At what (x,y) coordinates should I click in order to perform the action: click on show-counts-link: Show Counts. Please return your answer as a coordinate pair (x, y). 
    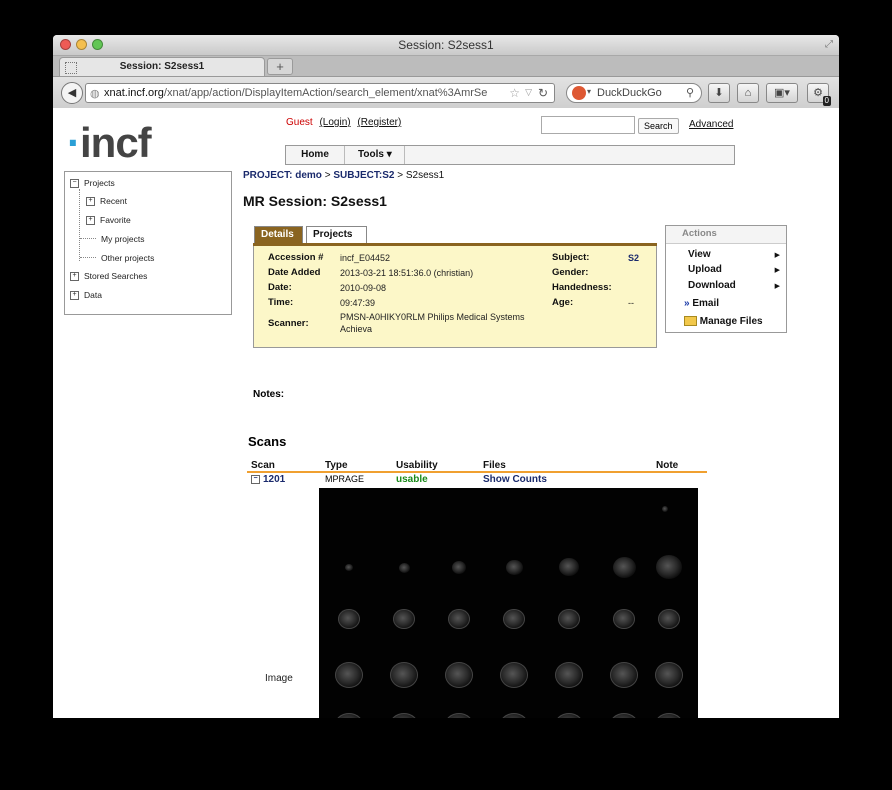
    Looking at the image, I should click on (515, 479).